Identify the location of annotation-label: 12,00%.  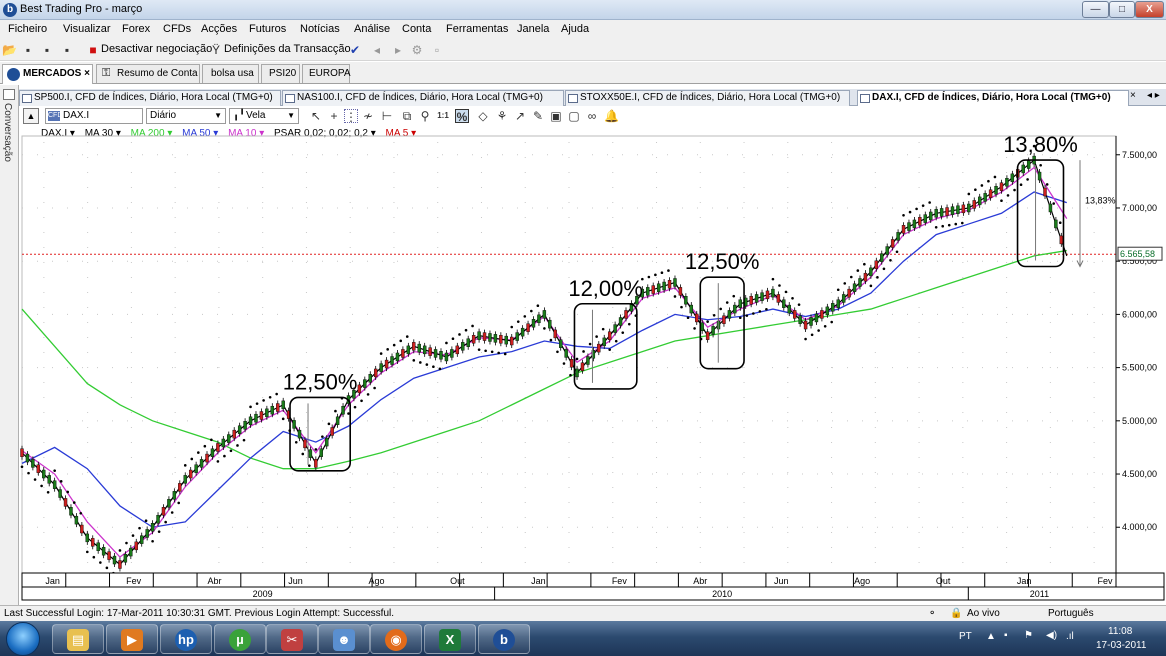
(605, 288).